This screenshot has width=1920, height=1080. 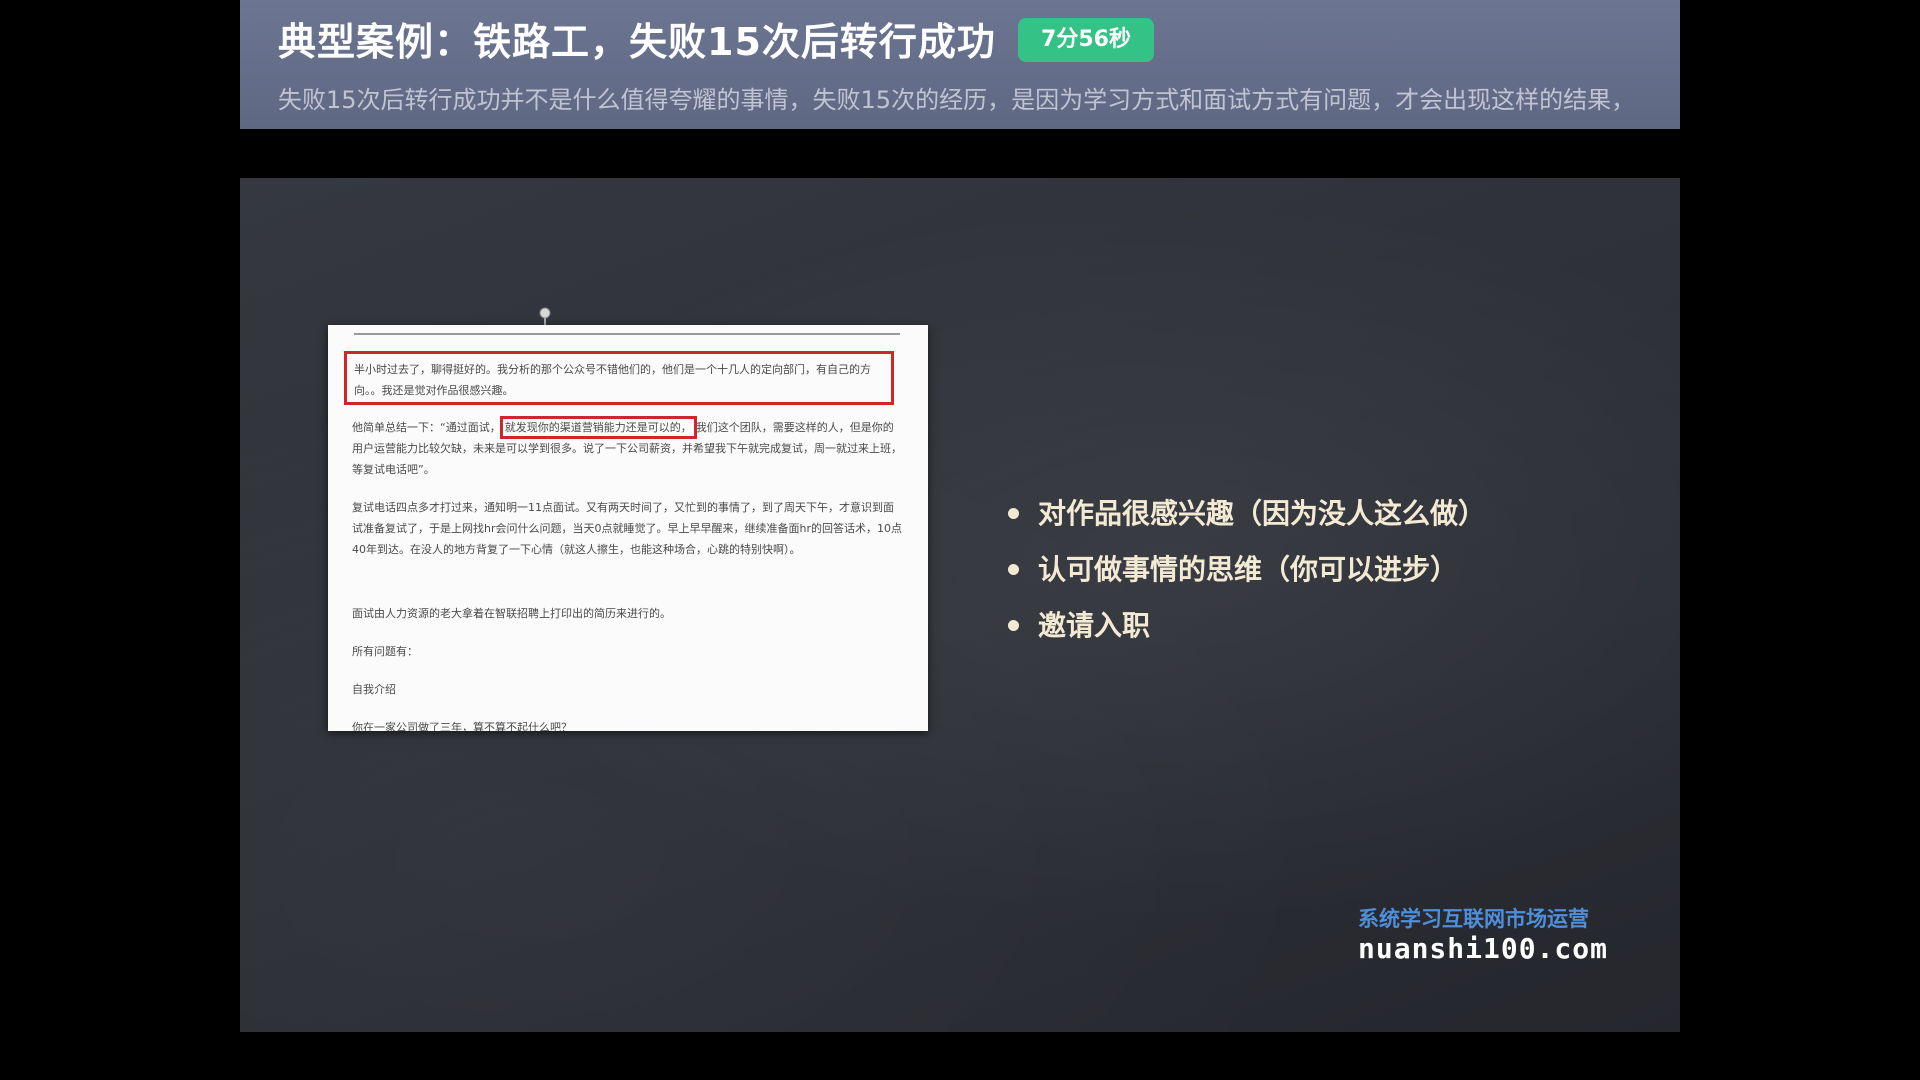 What do you see at coordinates (637, 42) in the screenshot?
I see `video-title: 典型案例：铁路工，失败15次后转行成功` at bounding box center [637, 42].